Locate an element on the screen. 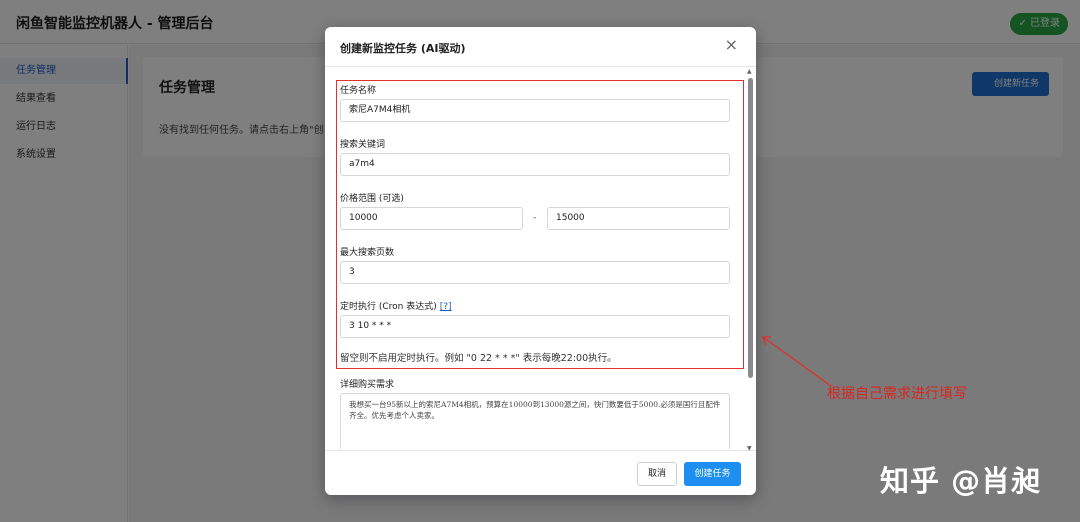  cron-label-text: 定时执行 (Cron 表达式) is located at coordinates (388, 307).